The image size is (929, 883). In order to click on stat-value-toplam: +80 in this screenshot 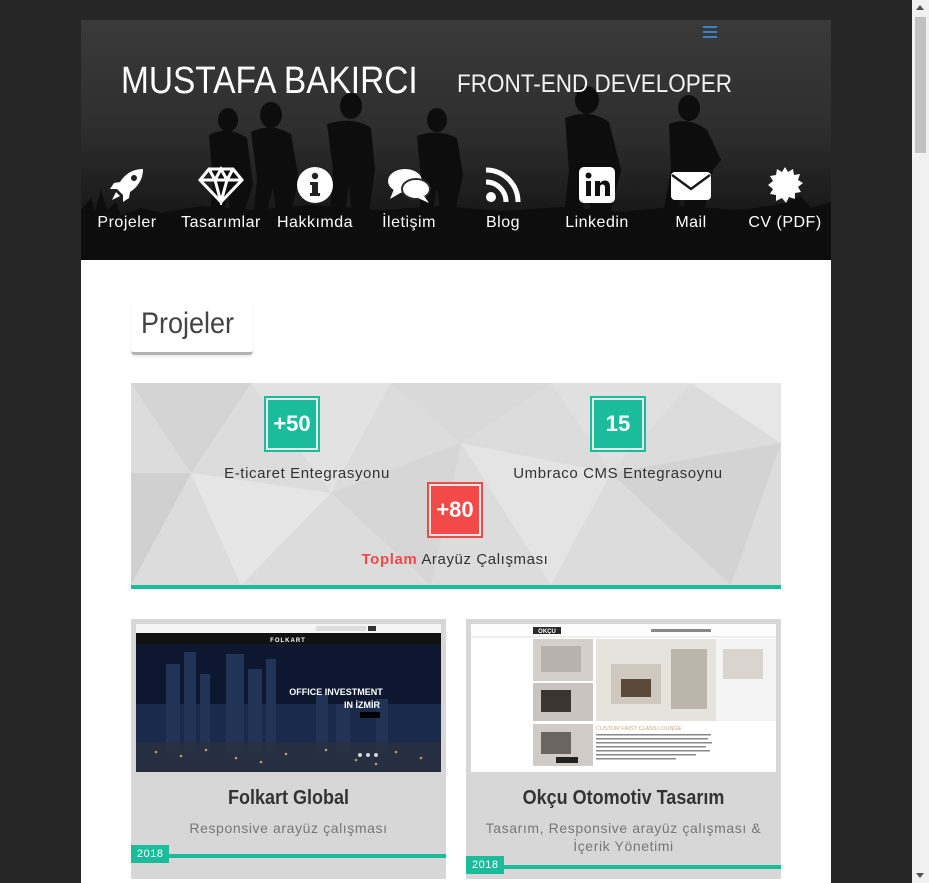, I will do `click(455, 510)`.